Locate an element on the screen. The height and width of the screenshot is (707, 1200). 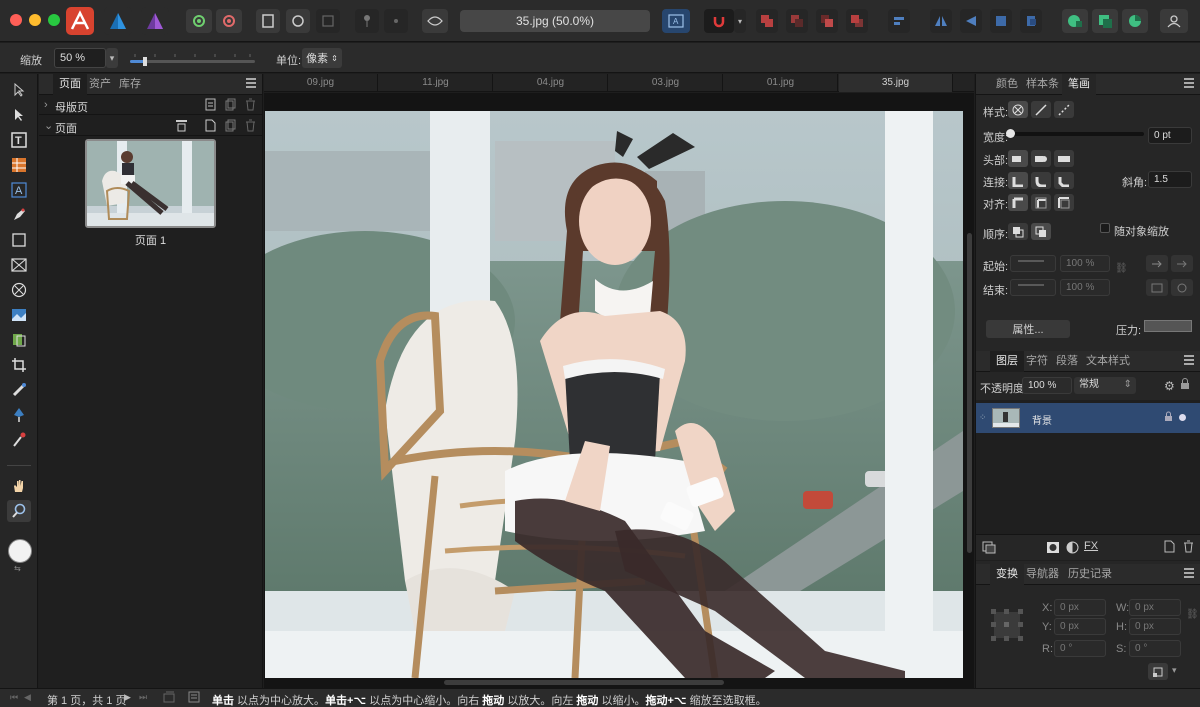
layer-lock-icon is located at coordinates (1168, 418).